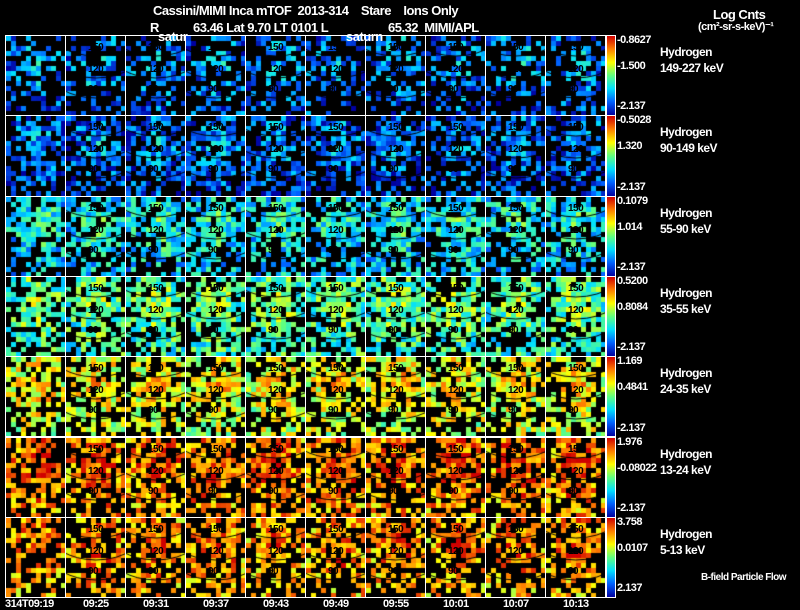  Describe the element at coordinates (364, 36) in the screenshot. I see `saturn-label: saturn` at that location.